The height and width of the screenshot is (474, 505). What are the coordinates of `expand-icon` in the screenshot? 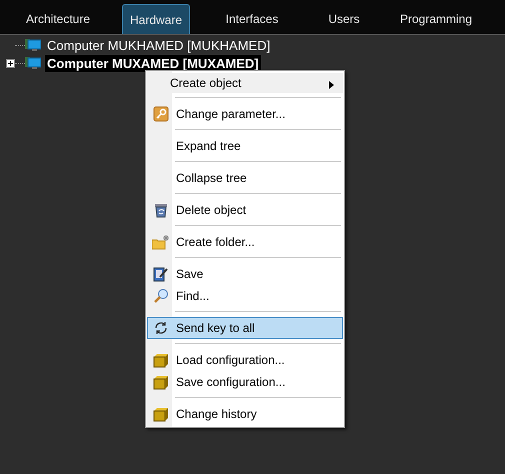 It's located at (10, 63).